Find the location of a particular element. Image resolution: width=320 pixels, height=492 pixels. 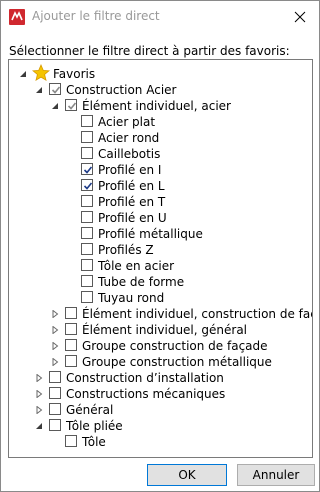

tree-item-label: Acier plat is located at coordinates (127, 122).